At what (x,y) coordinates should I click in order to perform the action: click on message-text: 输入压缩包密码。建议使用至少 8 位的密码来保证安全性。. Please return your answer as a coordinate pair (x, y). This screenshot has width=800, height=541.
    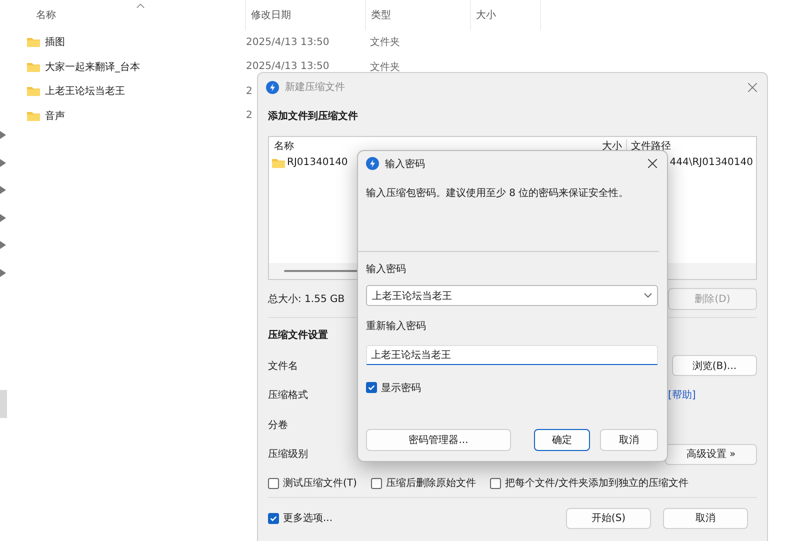
    Looking at the image, I should click on (497, 193).